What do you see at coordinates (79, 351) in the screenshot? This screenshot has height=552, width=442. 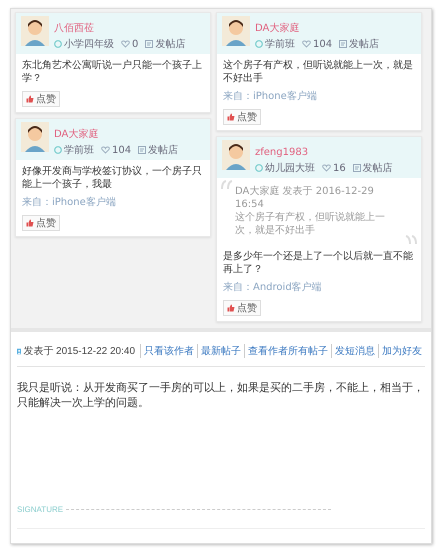 I see `post-date: 发表于 2015-12-22 20:40` at bounding box center [79, 351].